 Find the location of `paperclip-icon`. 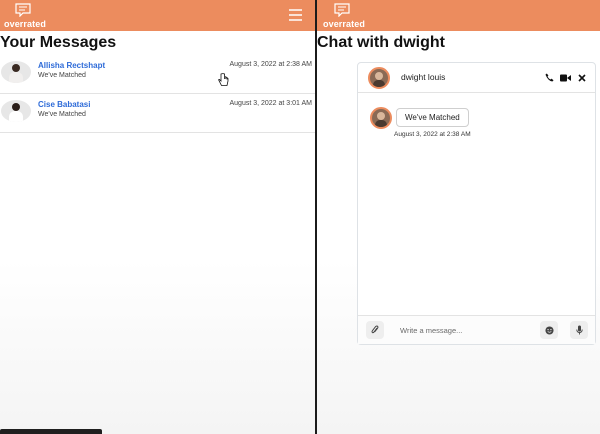

paperclip-icon is located at coordinates (375, 330).